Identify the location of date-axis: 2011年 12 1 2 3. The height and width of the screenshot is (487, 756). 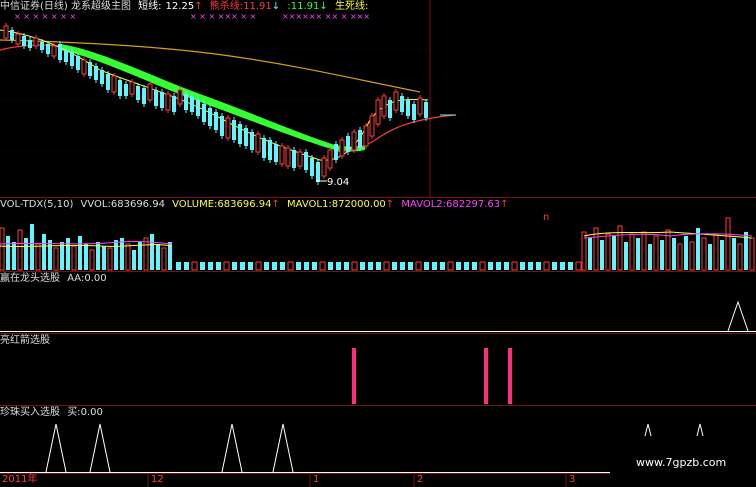
(378, 480).